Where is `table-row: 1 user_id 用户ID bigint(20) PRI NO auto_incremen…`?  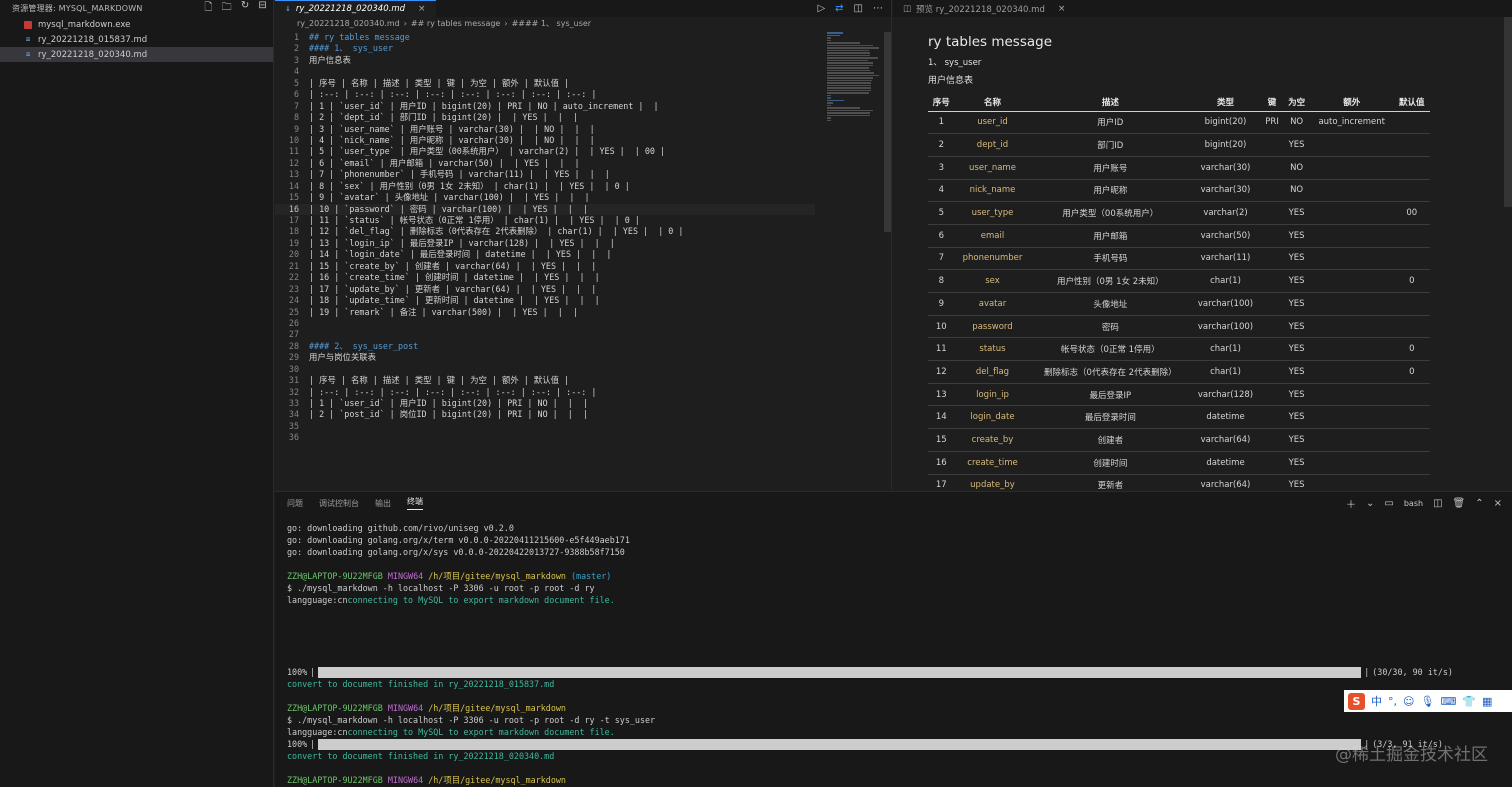 table-row: 1 user_id 用户ID bigint(20) PRI NO auto_incremen… is located at coordinates (1179, 123).